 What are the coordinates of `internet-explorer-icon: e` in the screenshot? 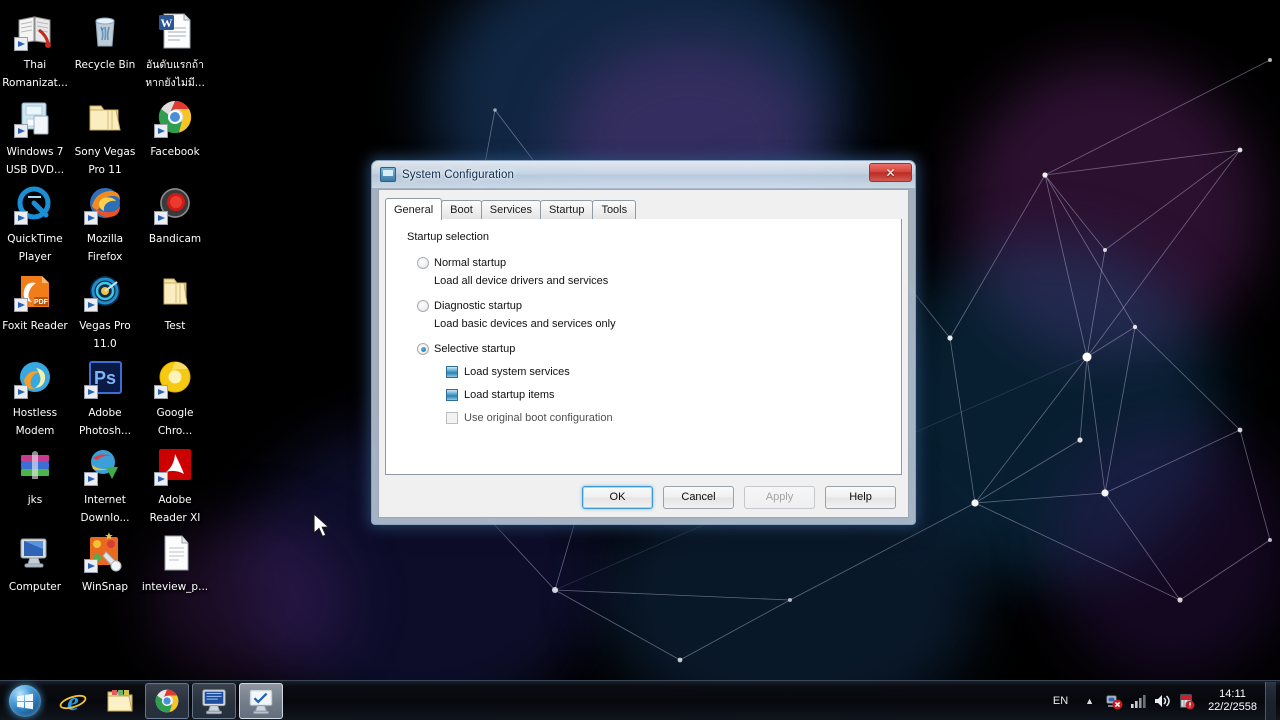 It's located at (73, 701).